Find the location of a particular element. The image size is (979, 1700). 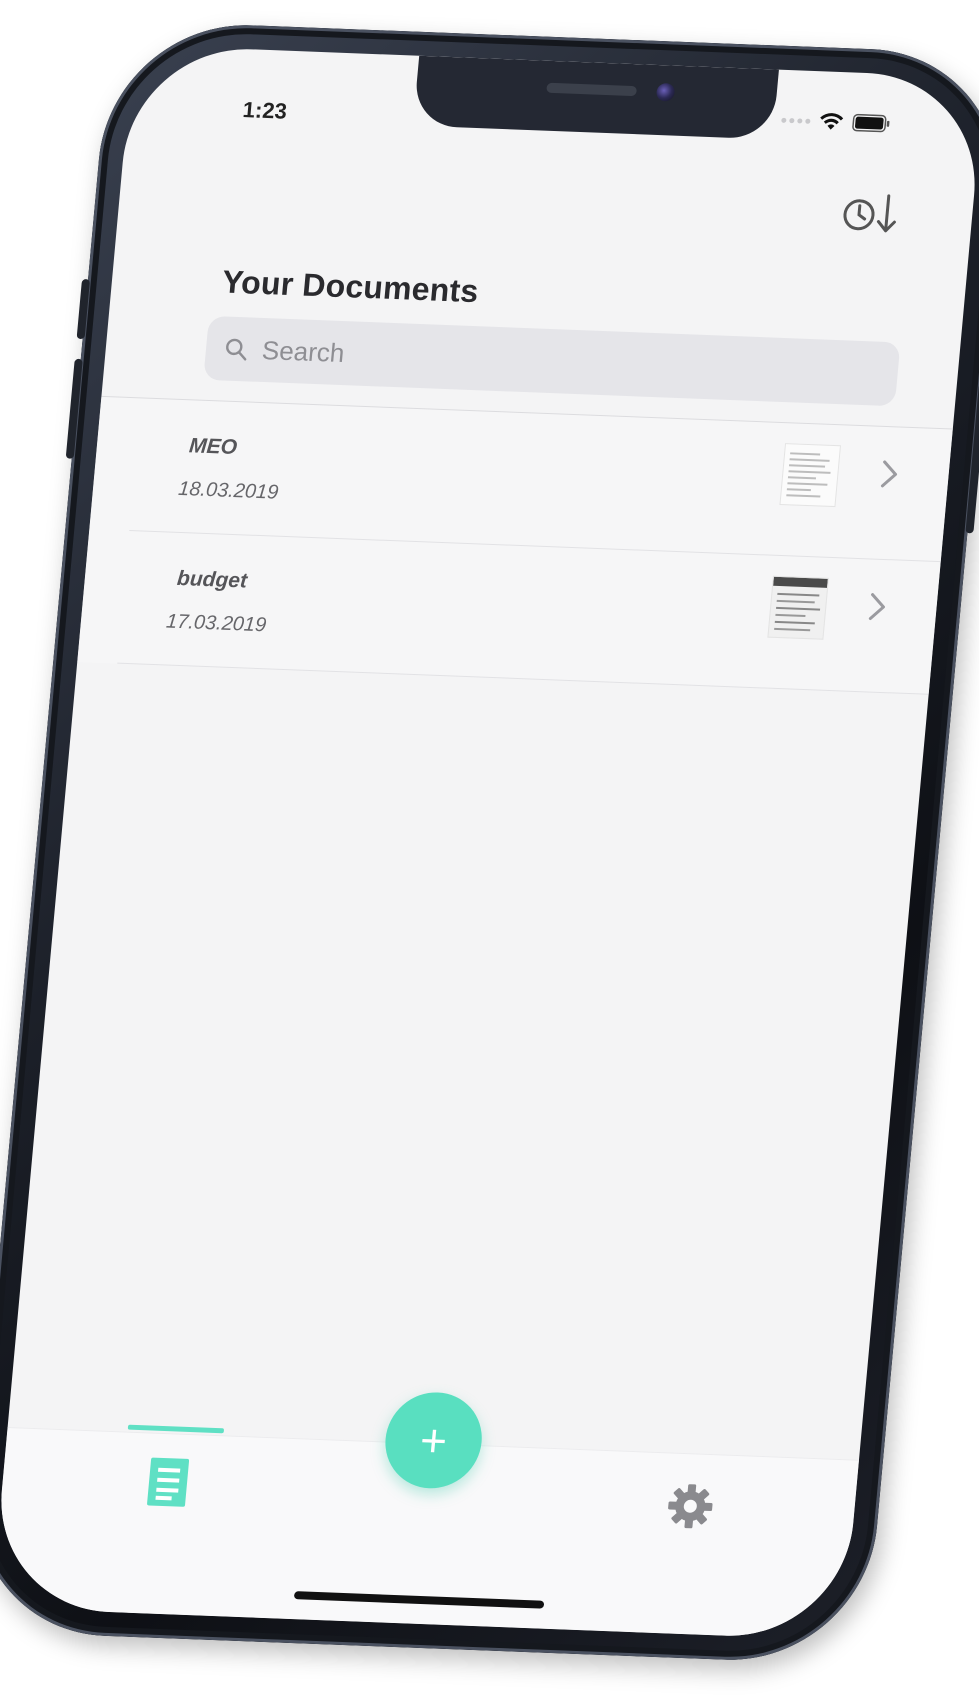

status-indicators is located at coordinates (835, 122).